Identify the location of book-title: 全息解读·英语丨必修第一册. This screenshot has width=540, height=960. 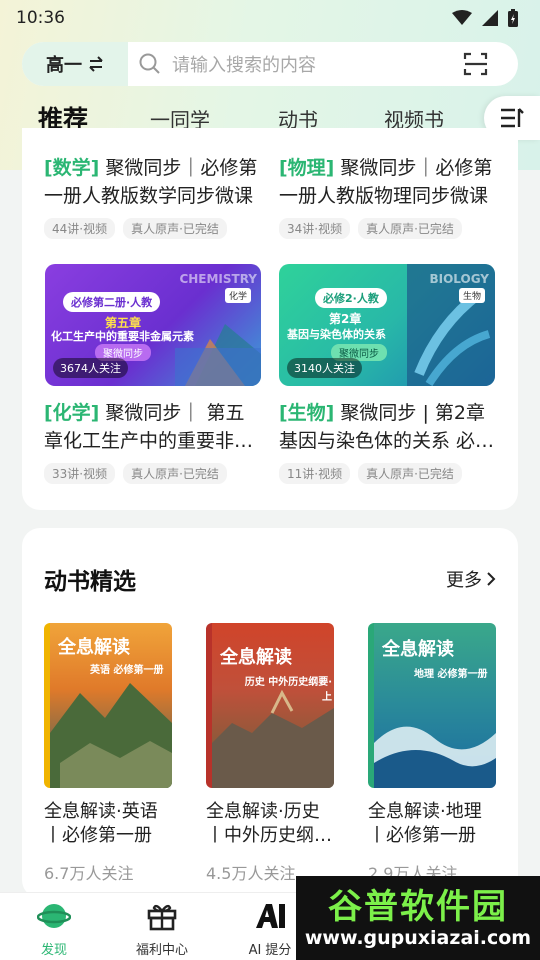
(101, 823).